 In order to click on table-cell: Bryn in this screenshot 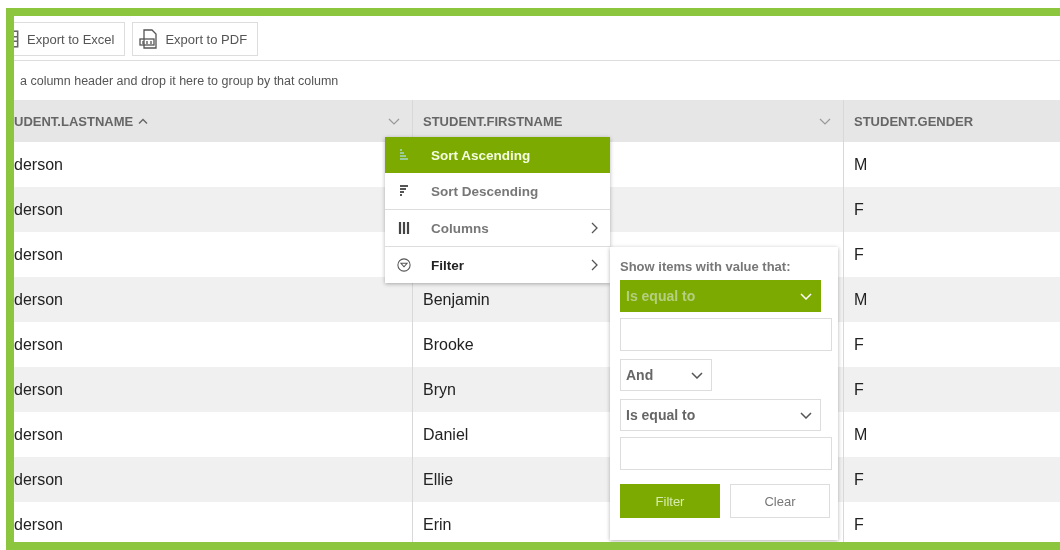, I will do `click(439, 389)`.